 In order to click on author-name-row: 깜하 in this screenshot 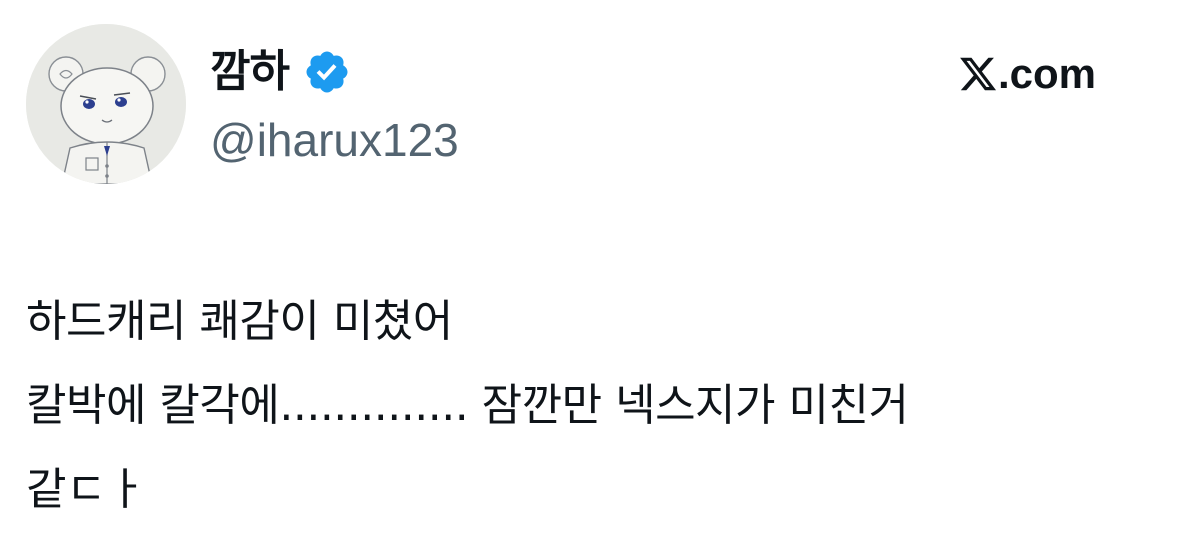, I will do `click(280, 72)`.